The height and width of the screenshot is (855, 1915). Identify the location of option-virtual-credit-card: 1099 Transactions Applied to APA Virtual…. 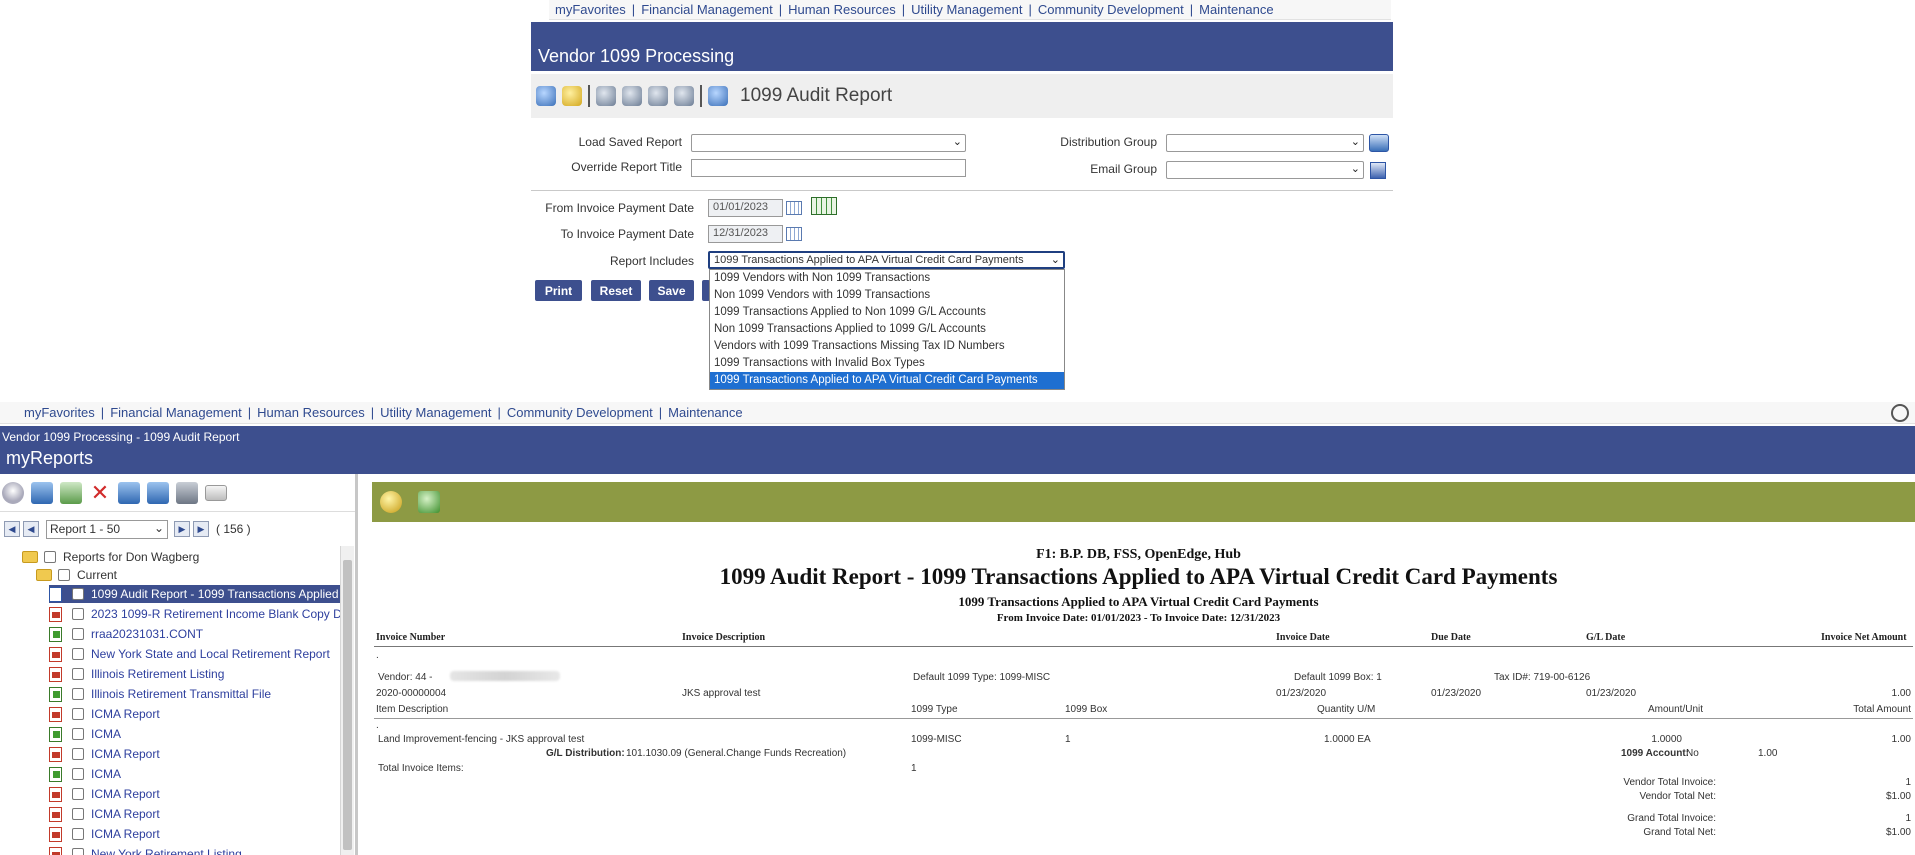
(887, 380).